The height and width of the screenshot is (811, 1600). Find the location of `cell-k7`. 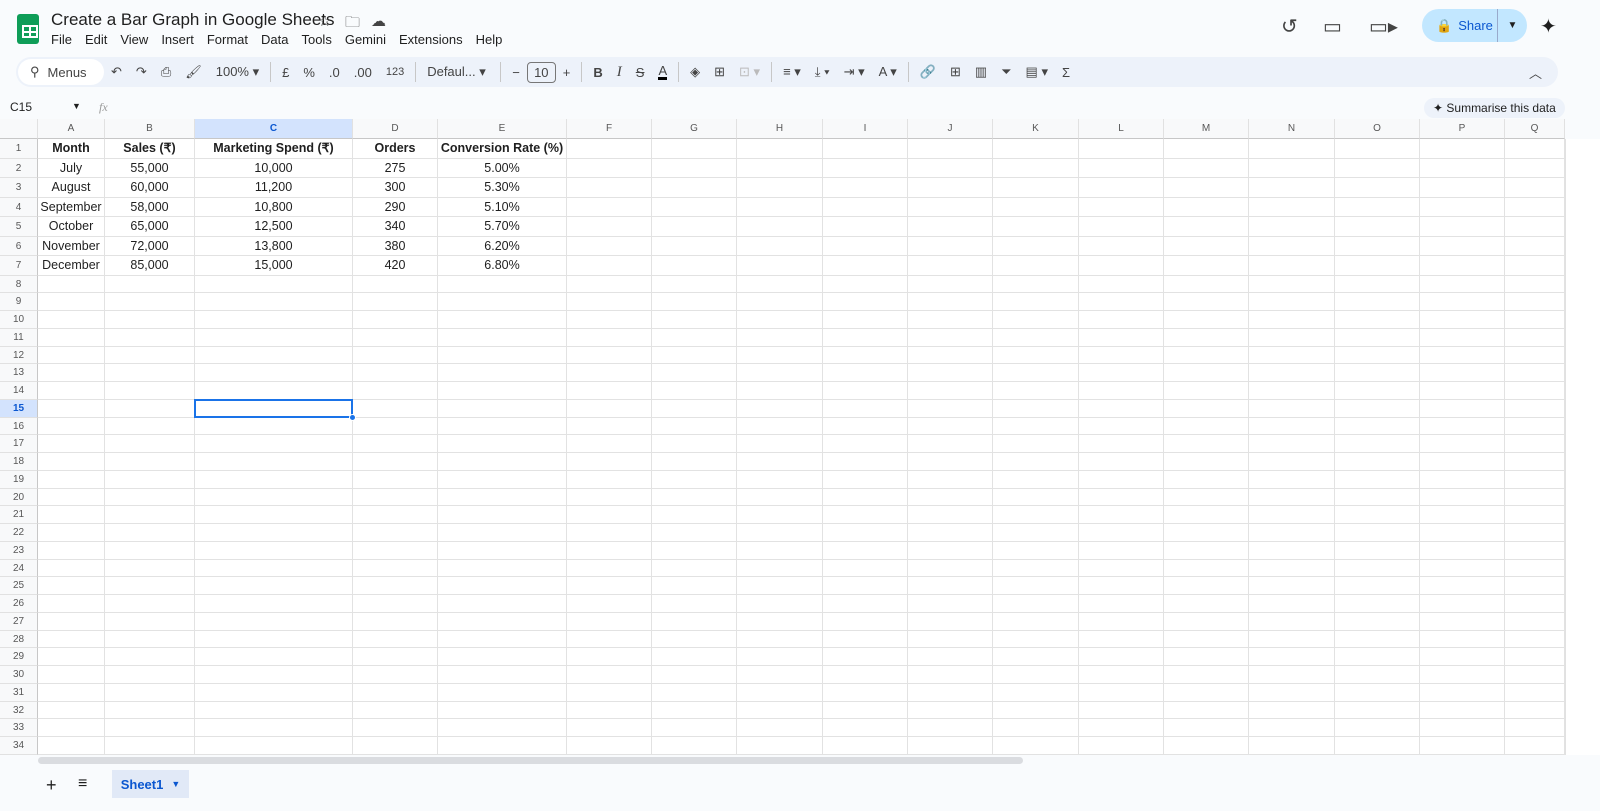

cell-k7 is located at coordinates (1036, 266).